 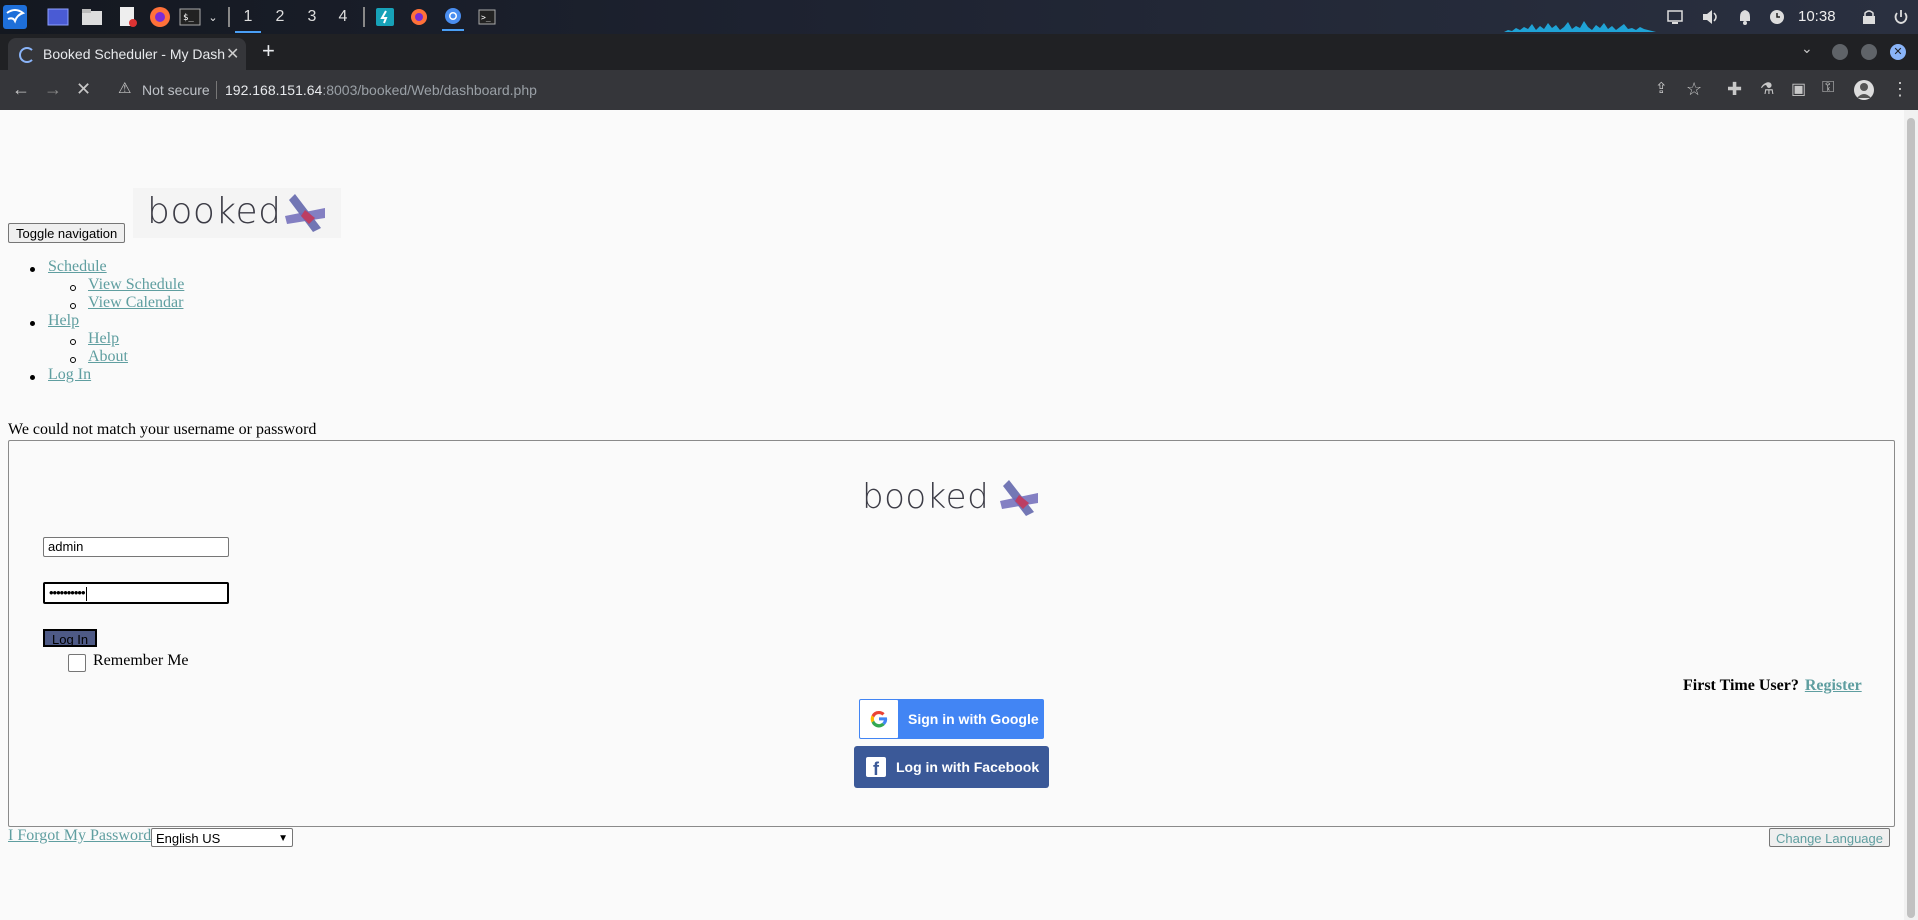 What do you see at coordinates (968, 767) in the screenshot?
I see `facebook-login-label: Log in with Facebook` at bounding box center [968, 767].